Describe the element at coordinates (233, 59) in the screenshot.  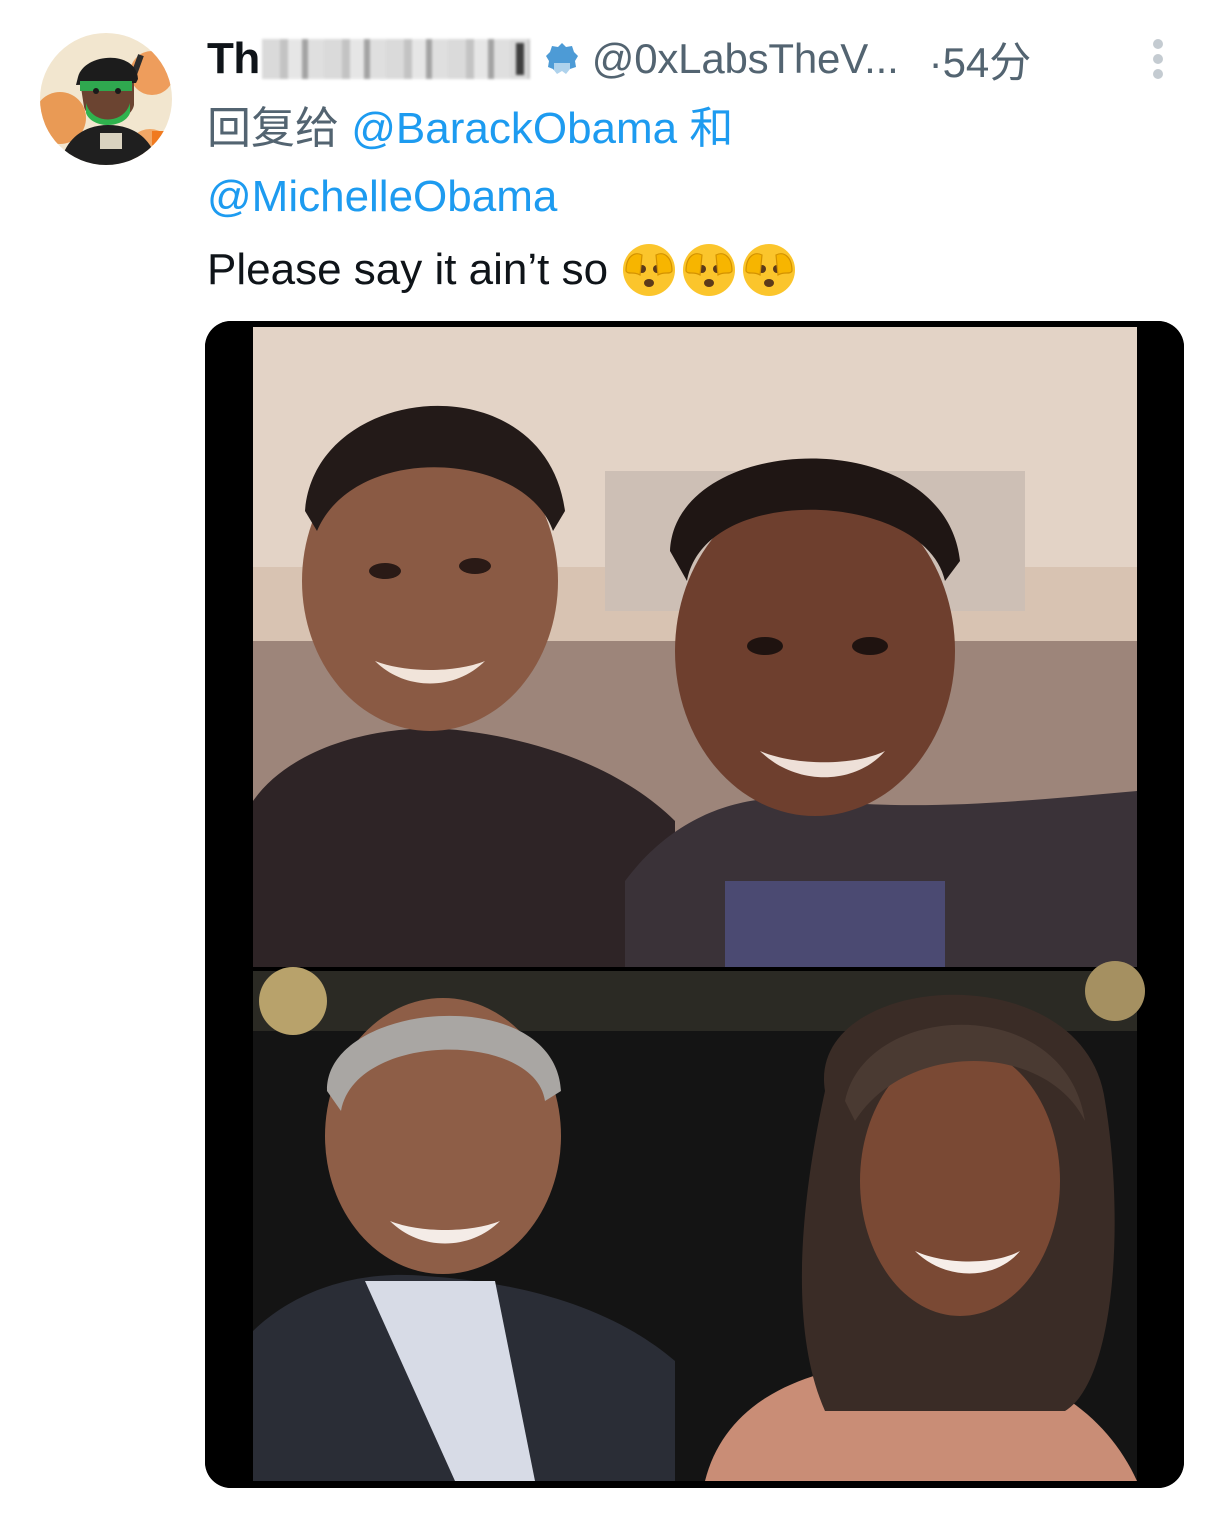
I see `display-name: Th` at that location.